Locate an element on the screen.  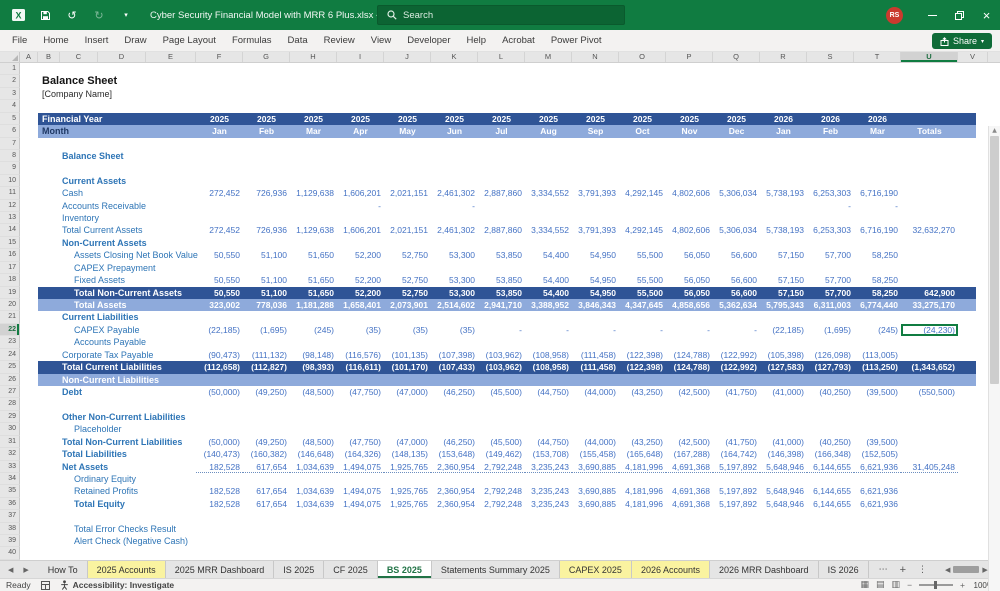
row-header-11: 11 is located at coordinates (10, 193).